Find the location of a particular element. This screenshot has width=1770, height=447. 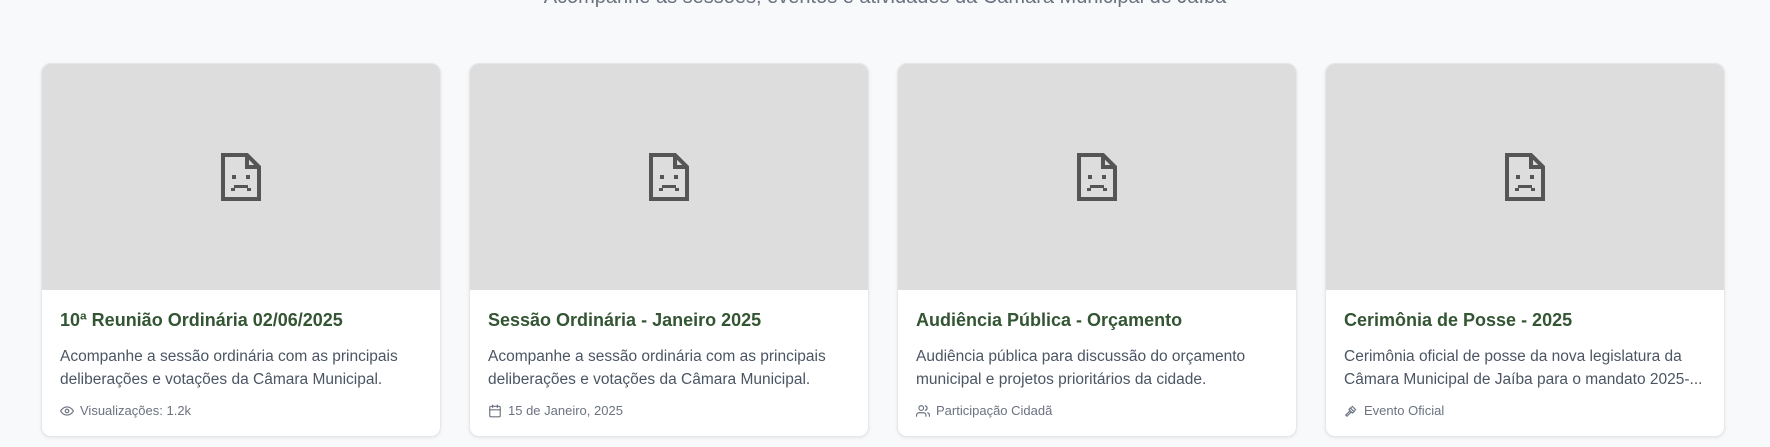

card-title: Cerimônia de Posse - 2025 is located at coordinates (1525, 320).